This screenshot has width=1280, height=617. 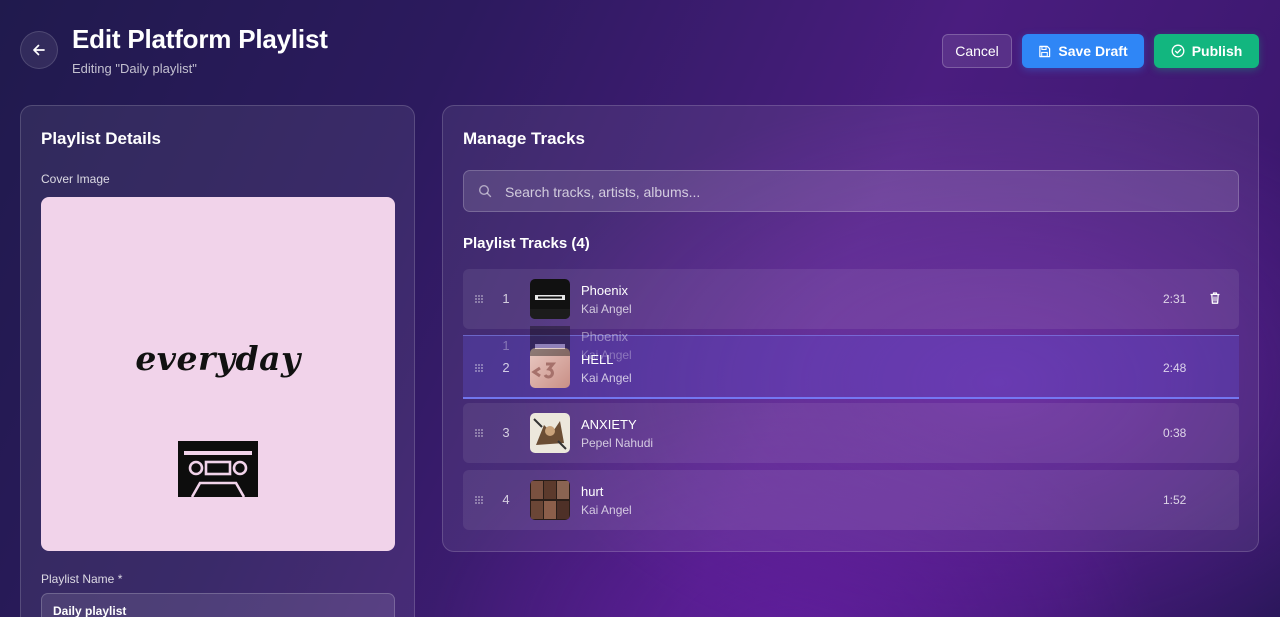 I want to click on save-draft-label: Save Draft, so click(x=1093, y=51).